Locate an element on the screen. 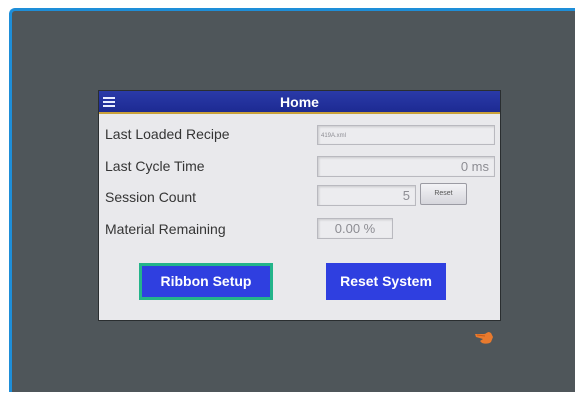 This screenshot has width=584, height=396. last-loaded-recipe-field: 419A.xml is located at coordinates (406, 135).